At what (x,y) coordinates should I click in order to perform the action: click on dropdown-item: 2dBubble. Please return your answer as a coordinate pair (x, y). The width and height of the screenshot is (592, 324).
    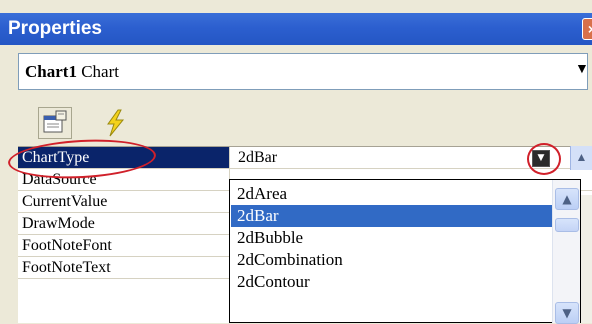
    Looking at the image, I should click on (391, 238).